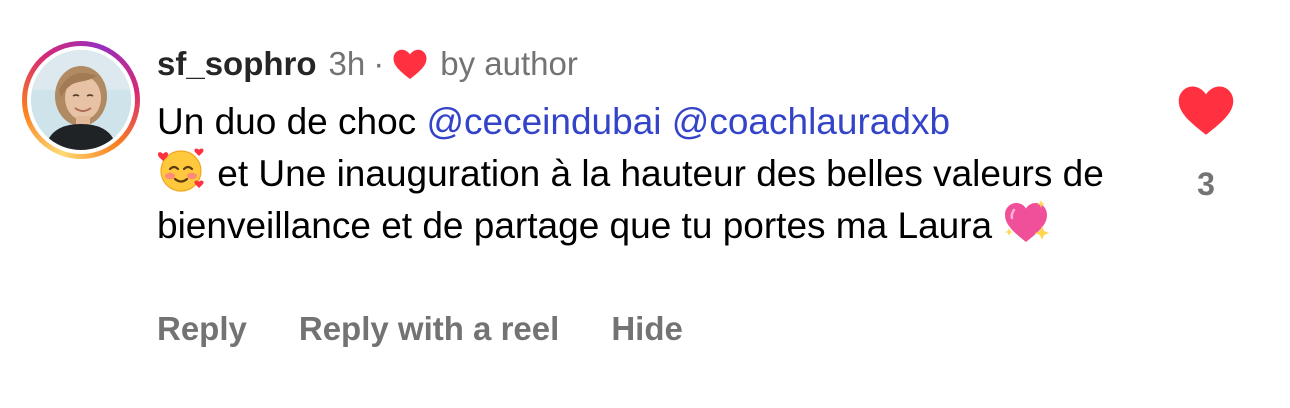 The image size is (1290, 408). Describe the element at coordinates (1027, 222) in the screenshot. I see `sparkling-heart-emoji` at that location.